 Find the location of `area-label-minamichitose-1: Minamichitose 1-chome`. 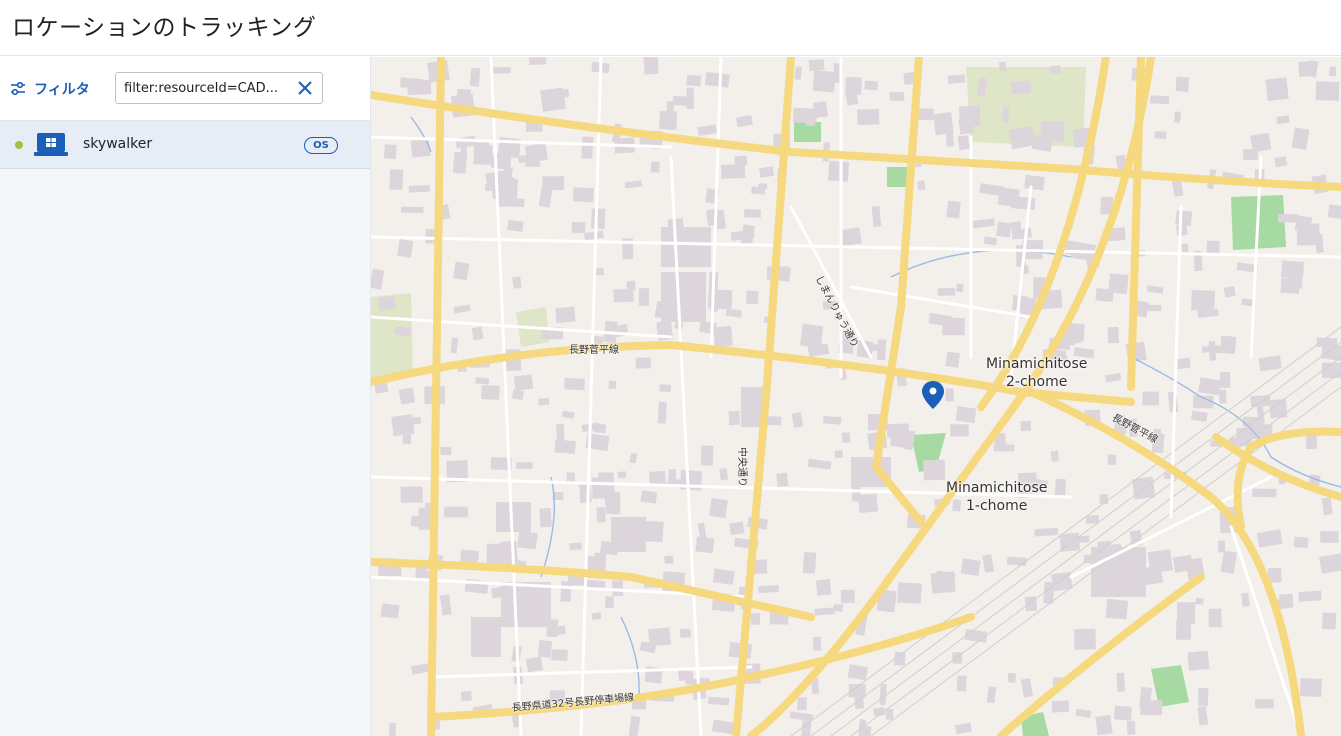

area-label-minamichitose-1: Minamichitose 1-chome is located at coordinates (997, 497).